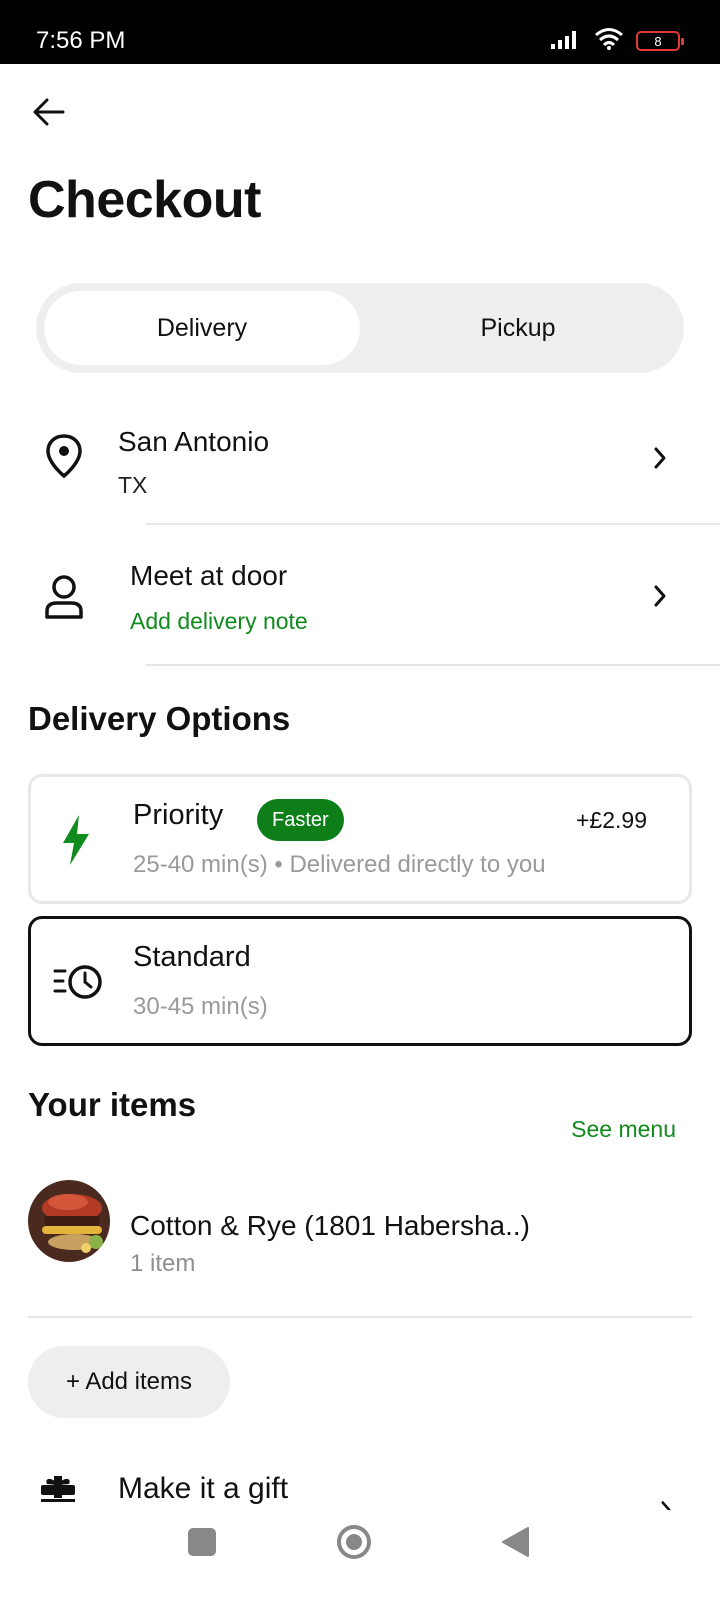 The height and width of the screenshot is (1600, 720). Describe the element at coordinates (194, 441) in the screenshot. I see `address-city: San Antonio` at that location.